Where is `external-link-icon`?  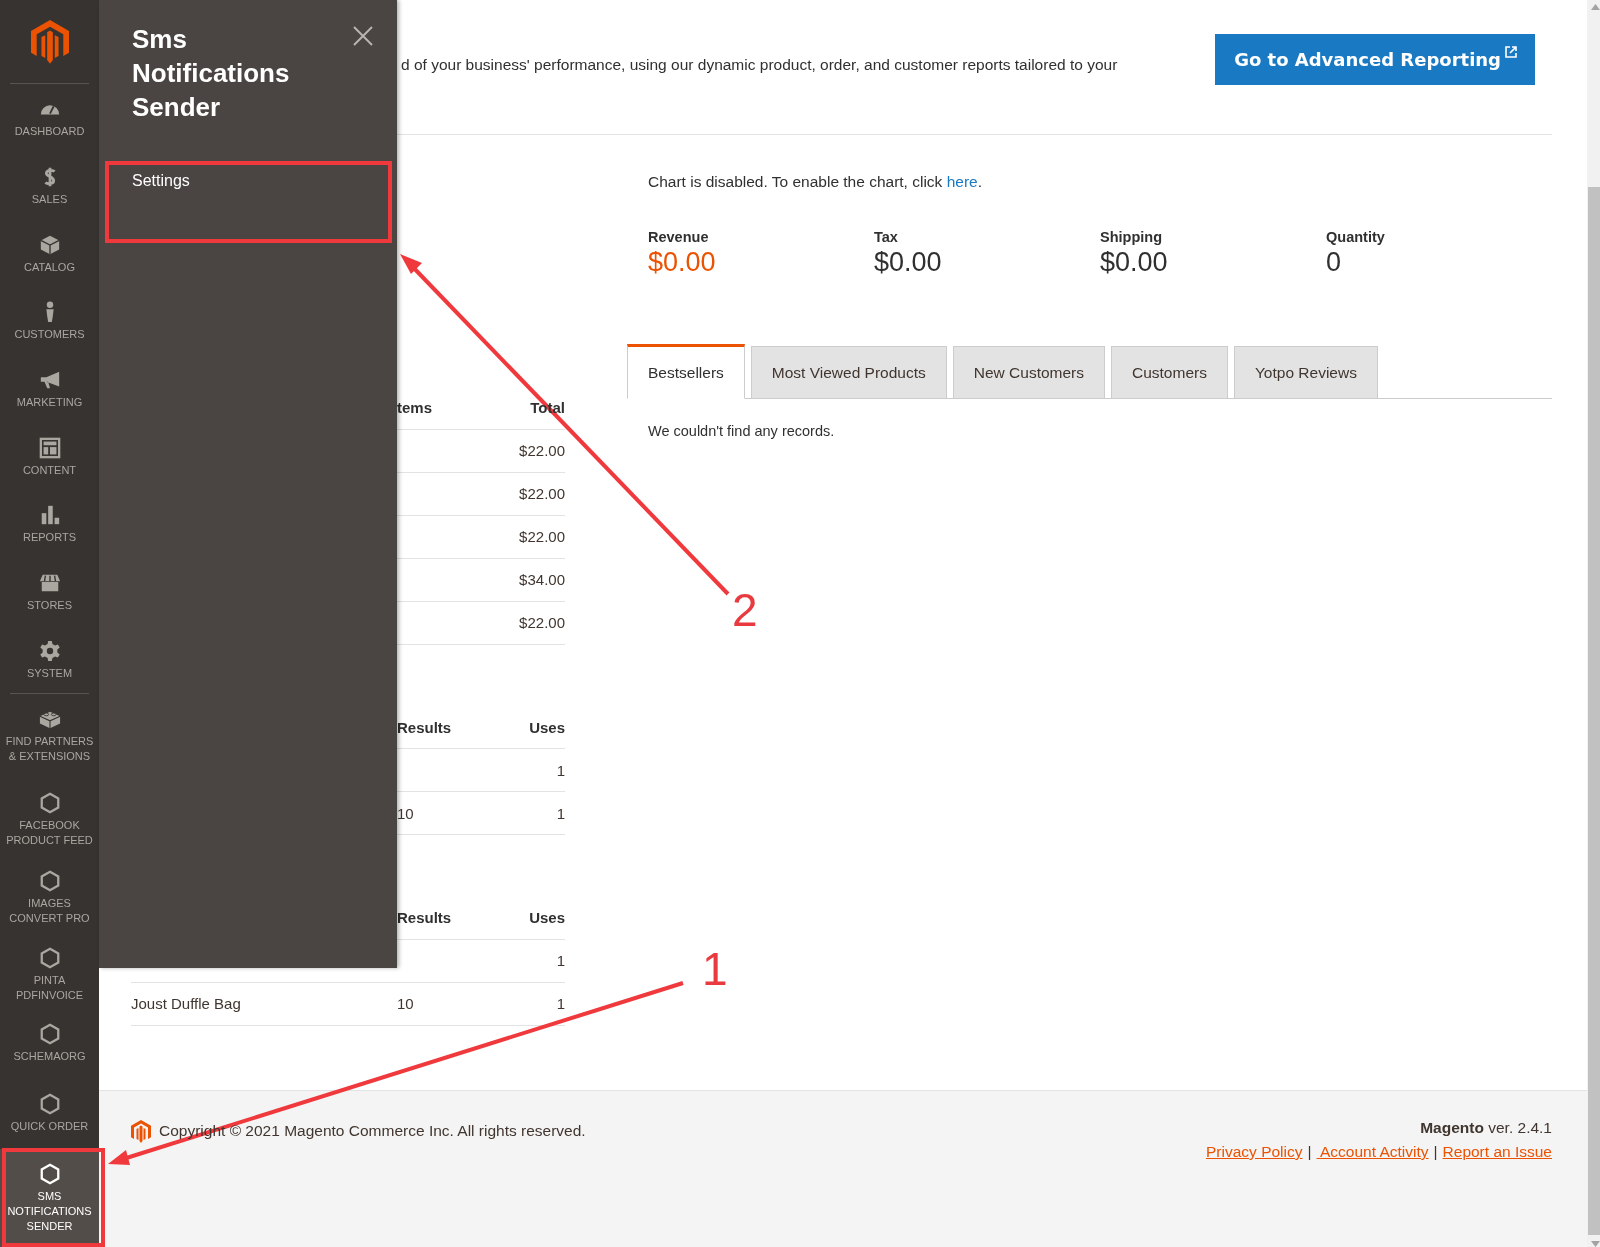
external-link-icon is located at coordinates (1511, 52).